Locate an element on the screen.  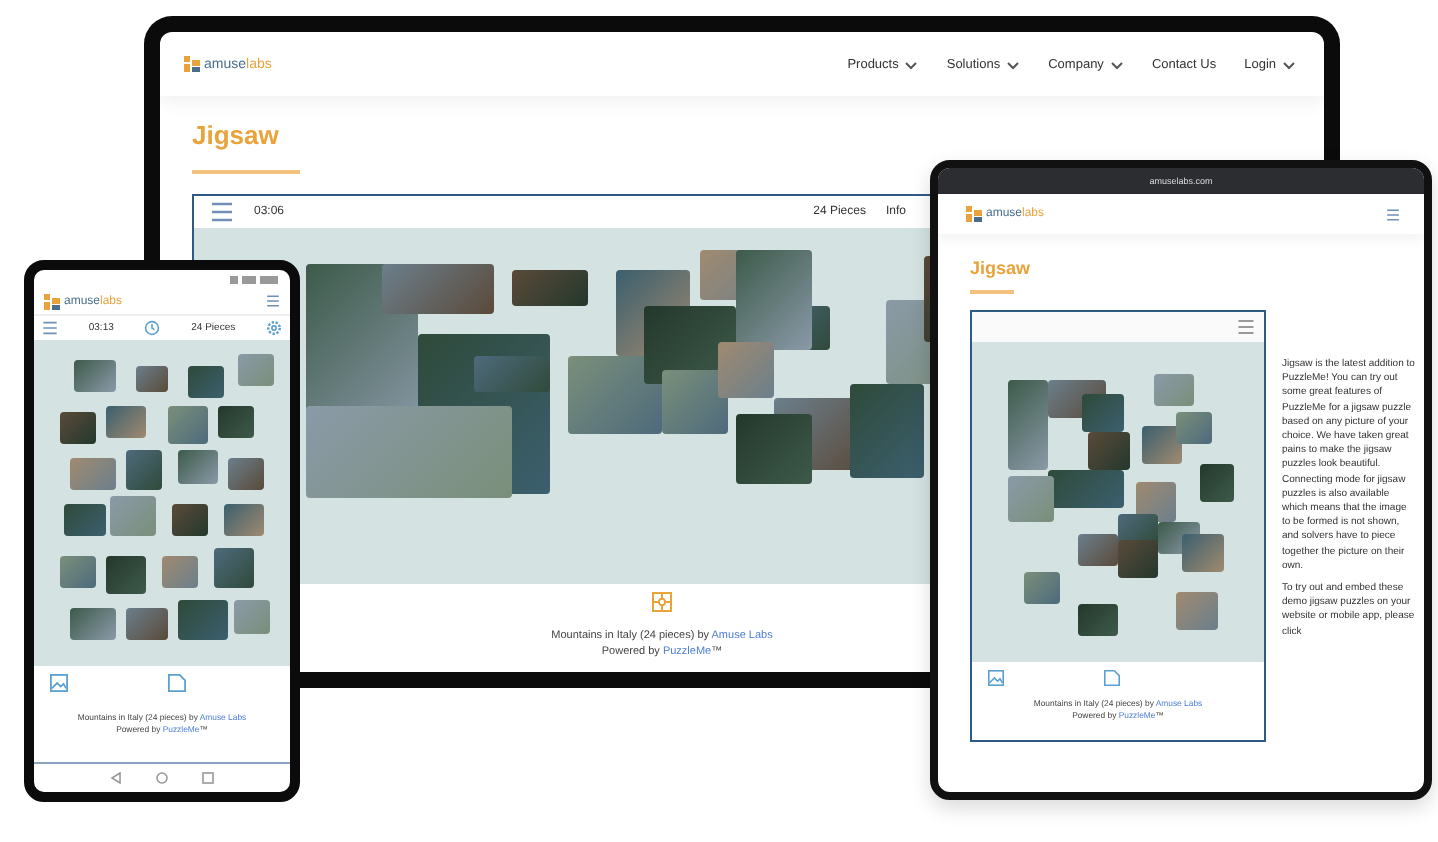
clock-icon is located at coordinates (152, 328).